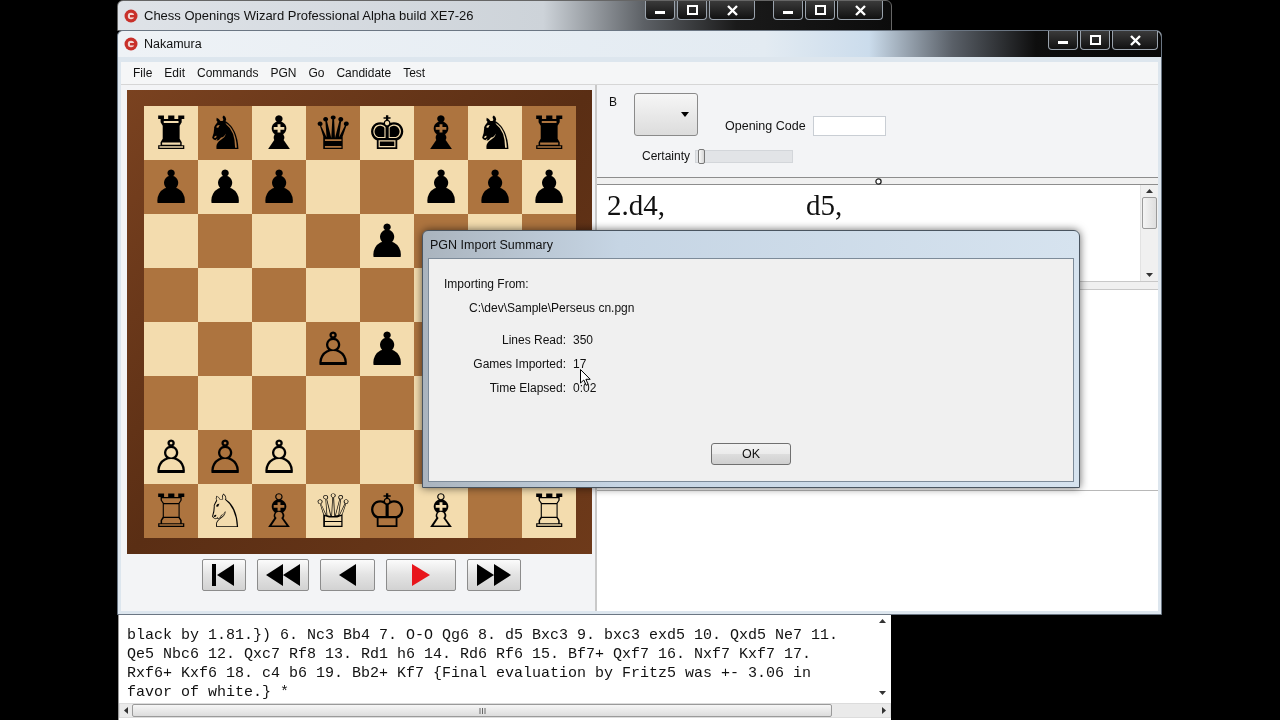  I want to click on menu-item: Candidate, so click(363, 73).